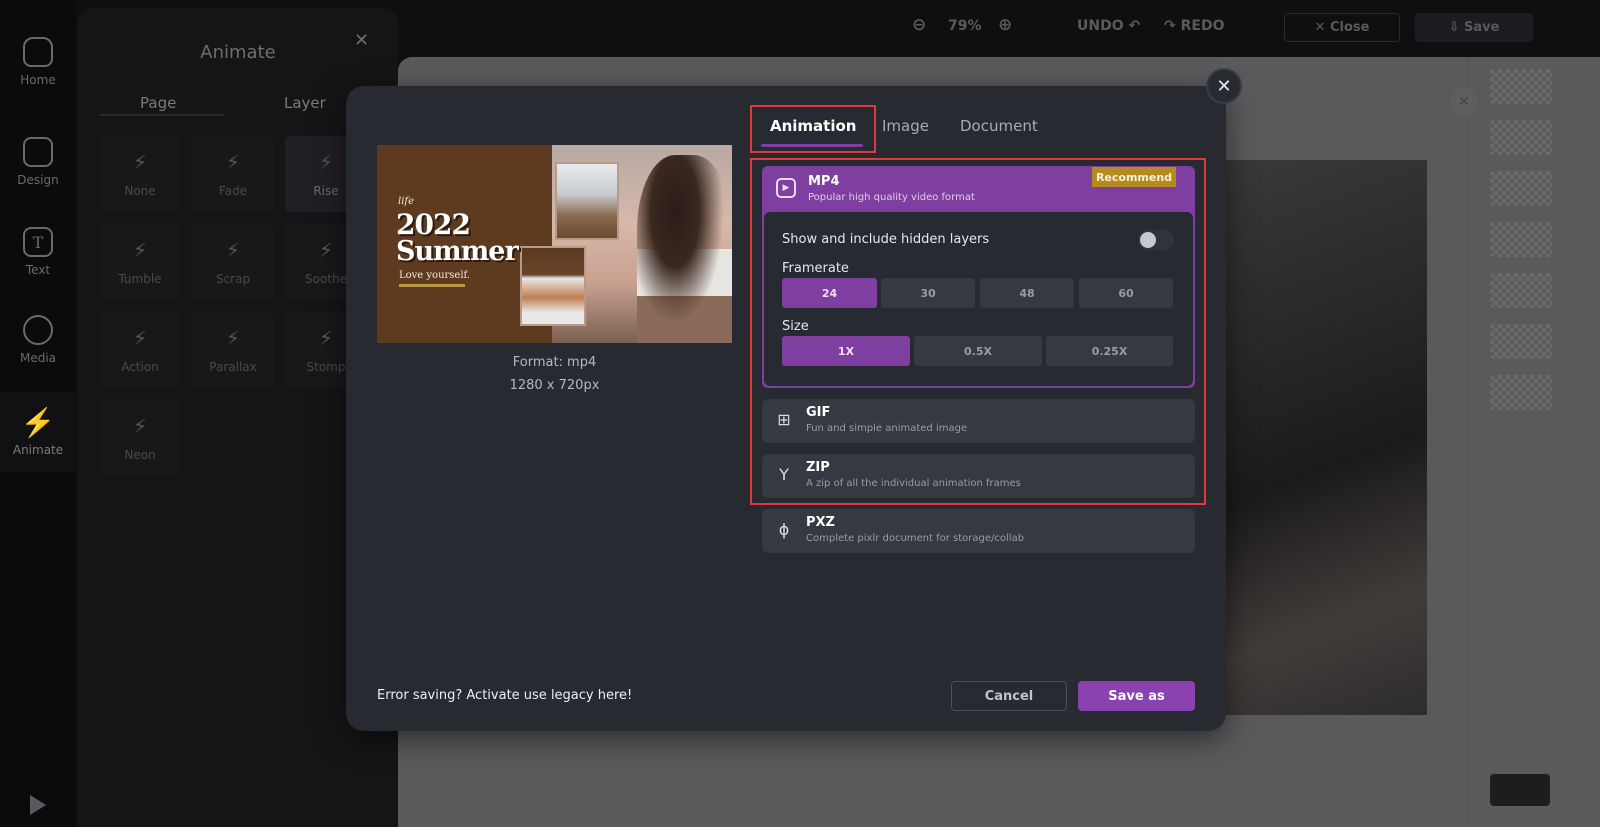 Image resolution: width=1600 pixels, height=827 pixels. I want to click on effect-parallax: ⚡ Parallax, so click(233, 350).